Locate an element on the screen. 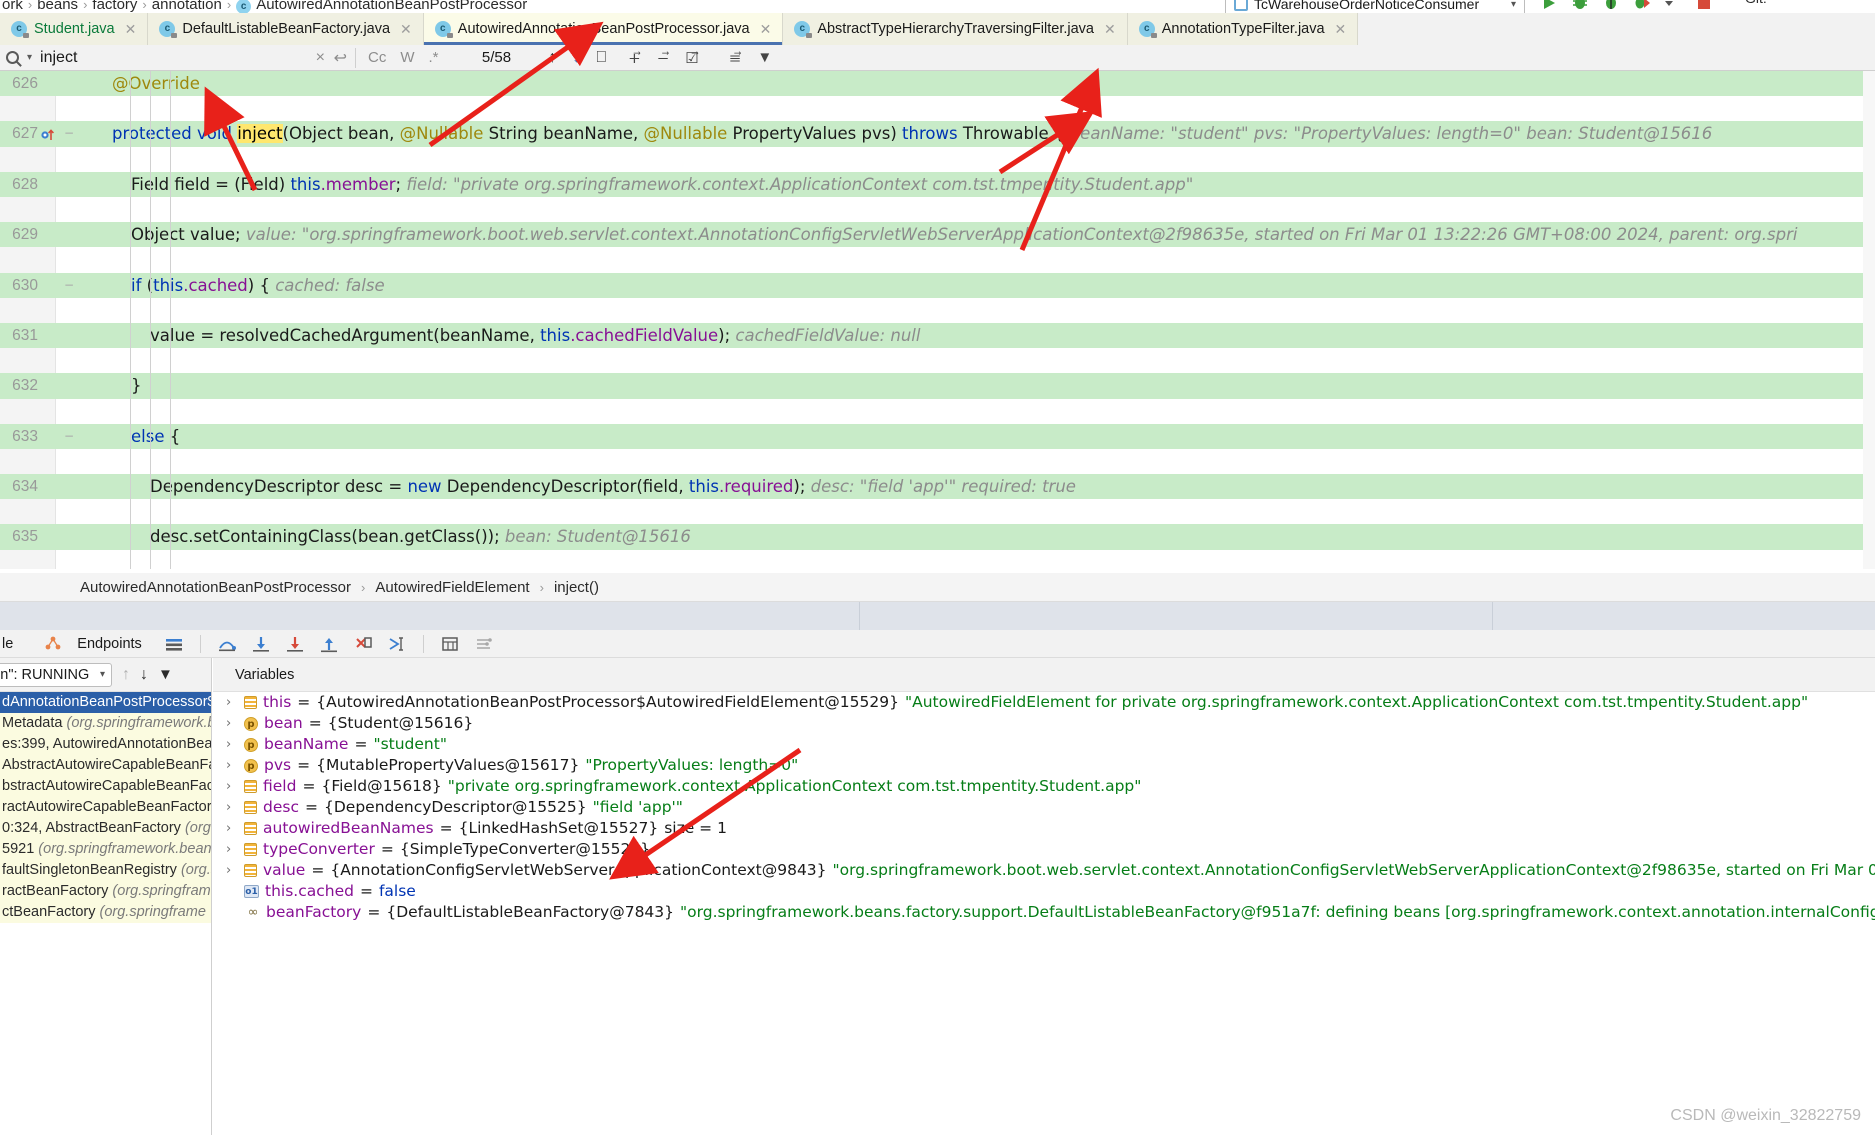  stack-frame-row: ractAutowireCapableBeanFactory ( is located at coordinates (105, 807).